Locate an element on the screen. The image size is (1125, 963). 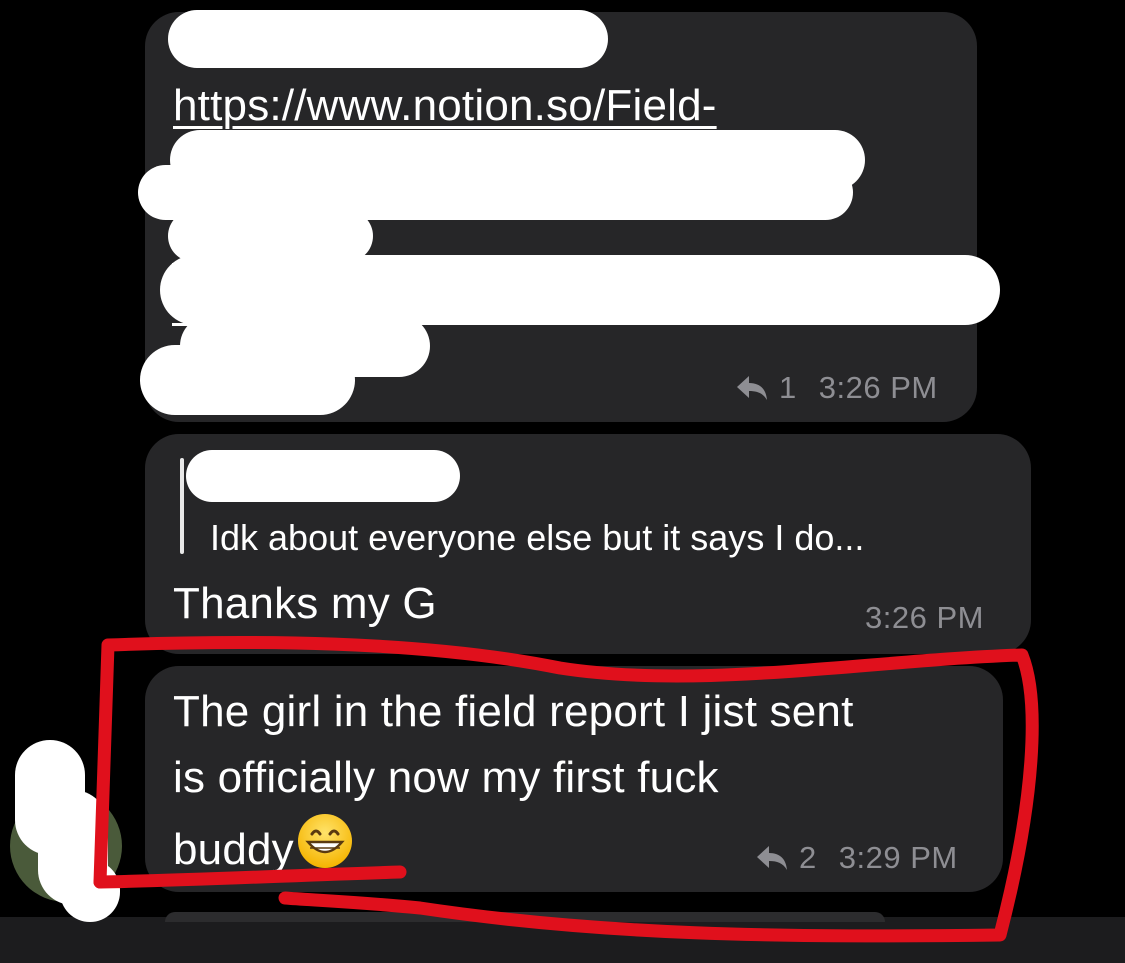
message-text-line-3: buddy is located at coordinates (263, 850).